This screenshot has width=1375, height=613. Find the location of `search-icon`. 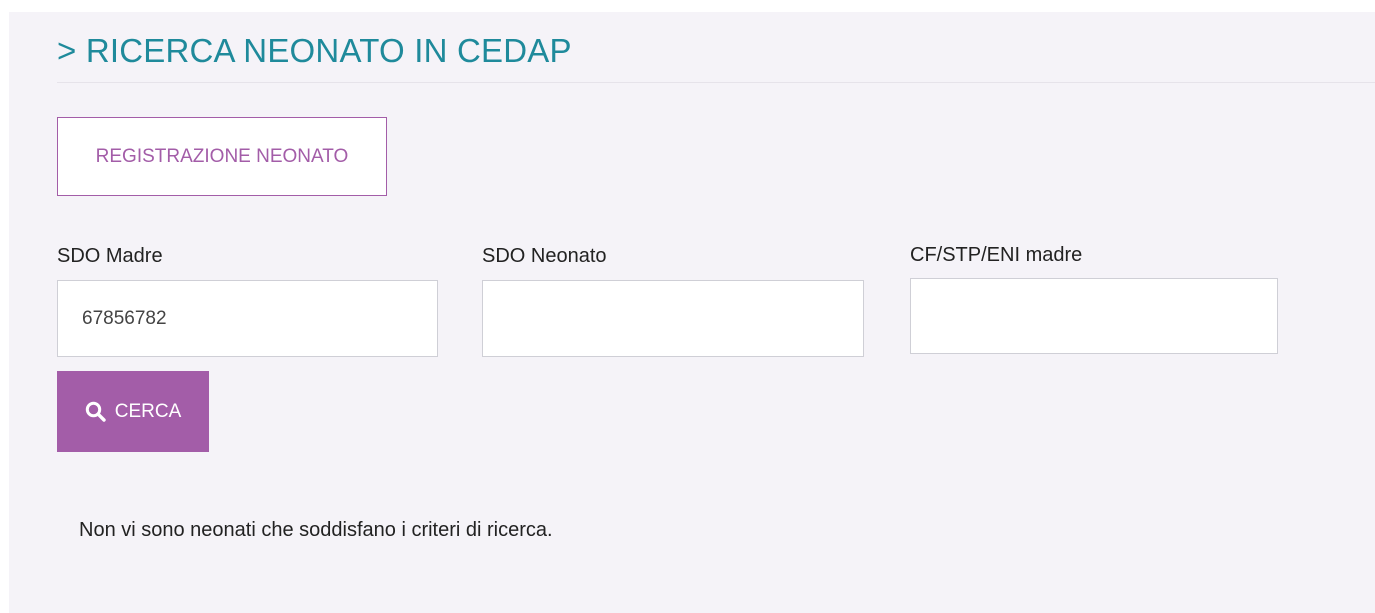

search-icon is located at coordinates (95, 411).